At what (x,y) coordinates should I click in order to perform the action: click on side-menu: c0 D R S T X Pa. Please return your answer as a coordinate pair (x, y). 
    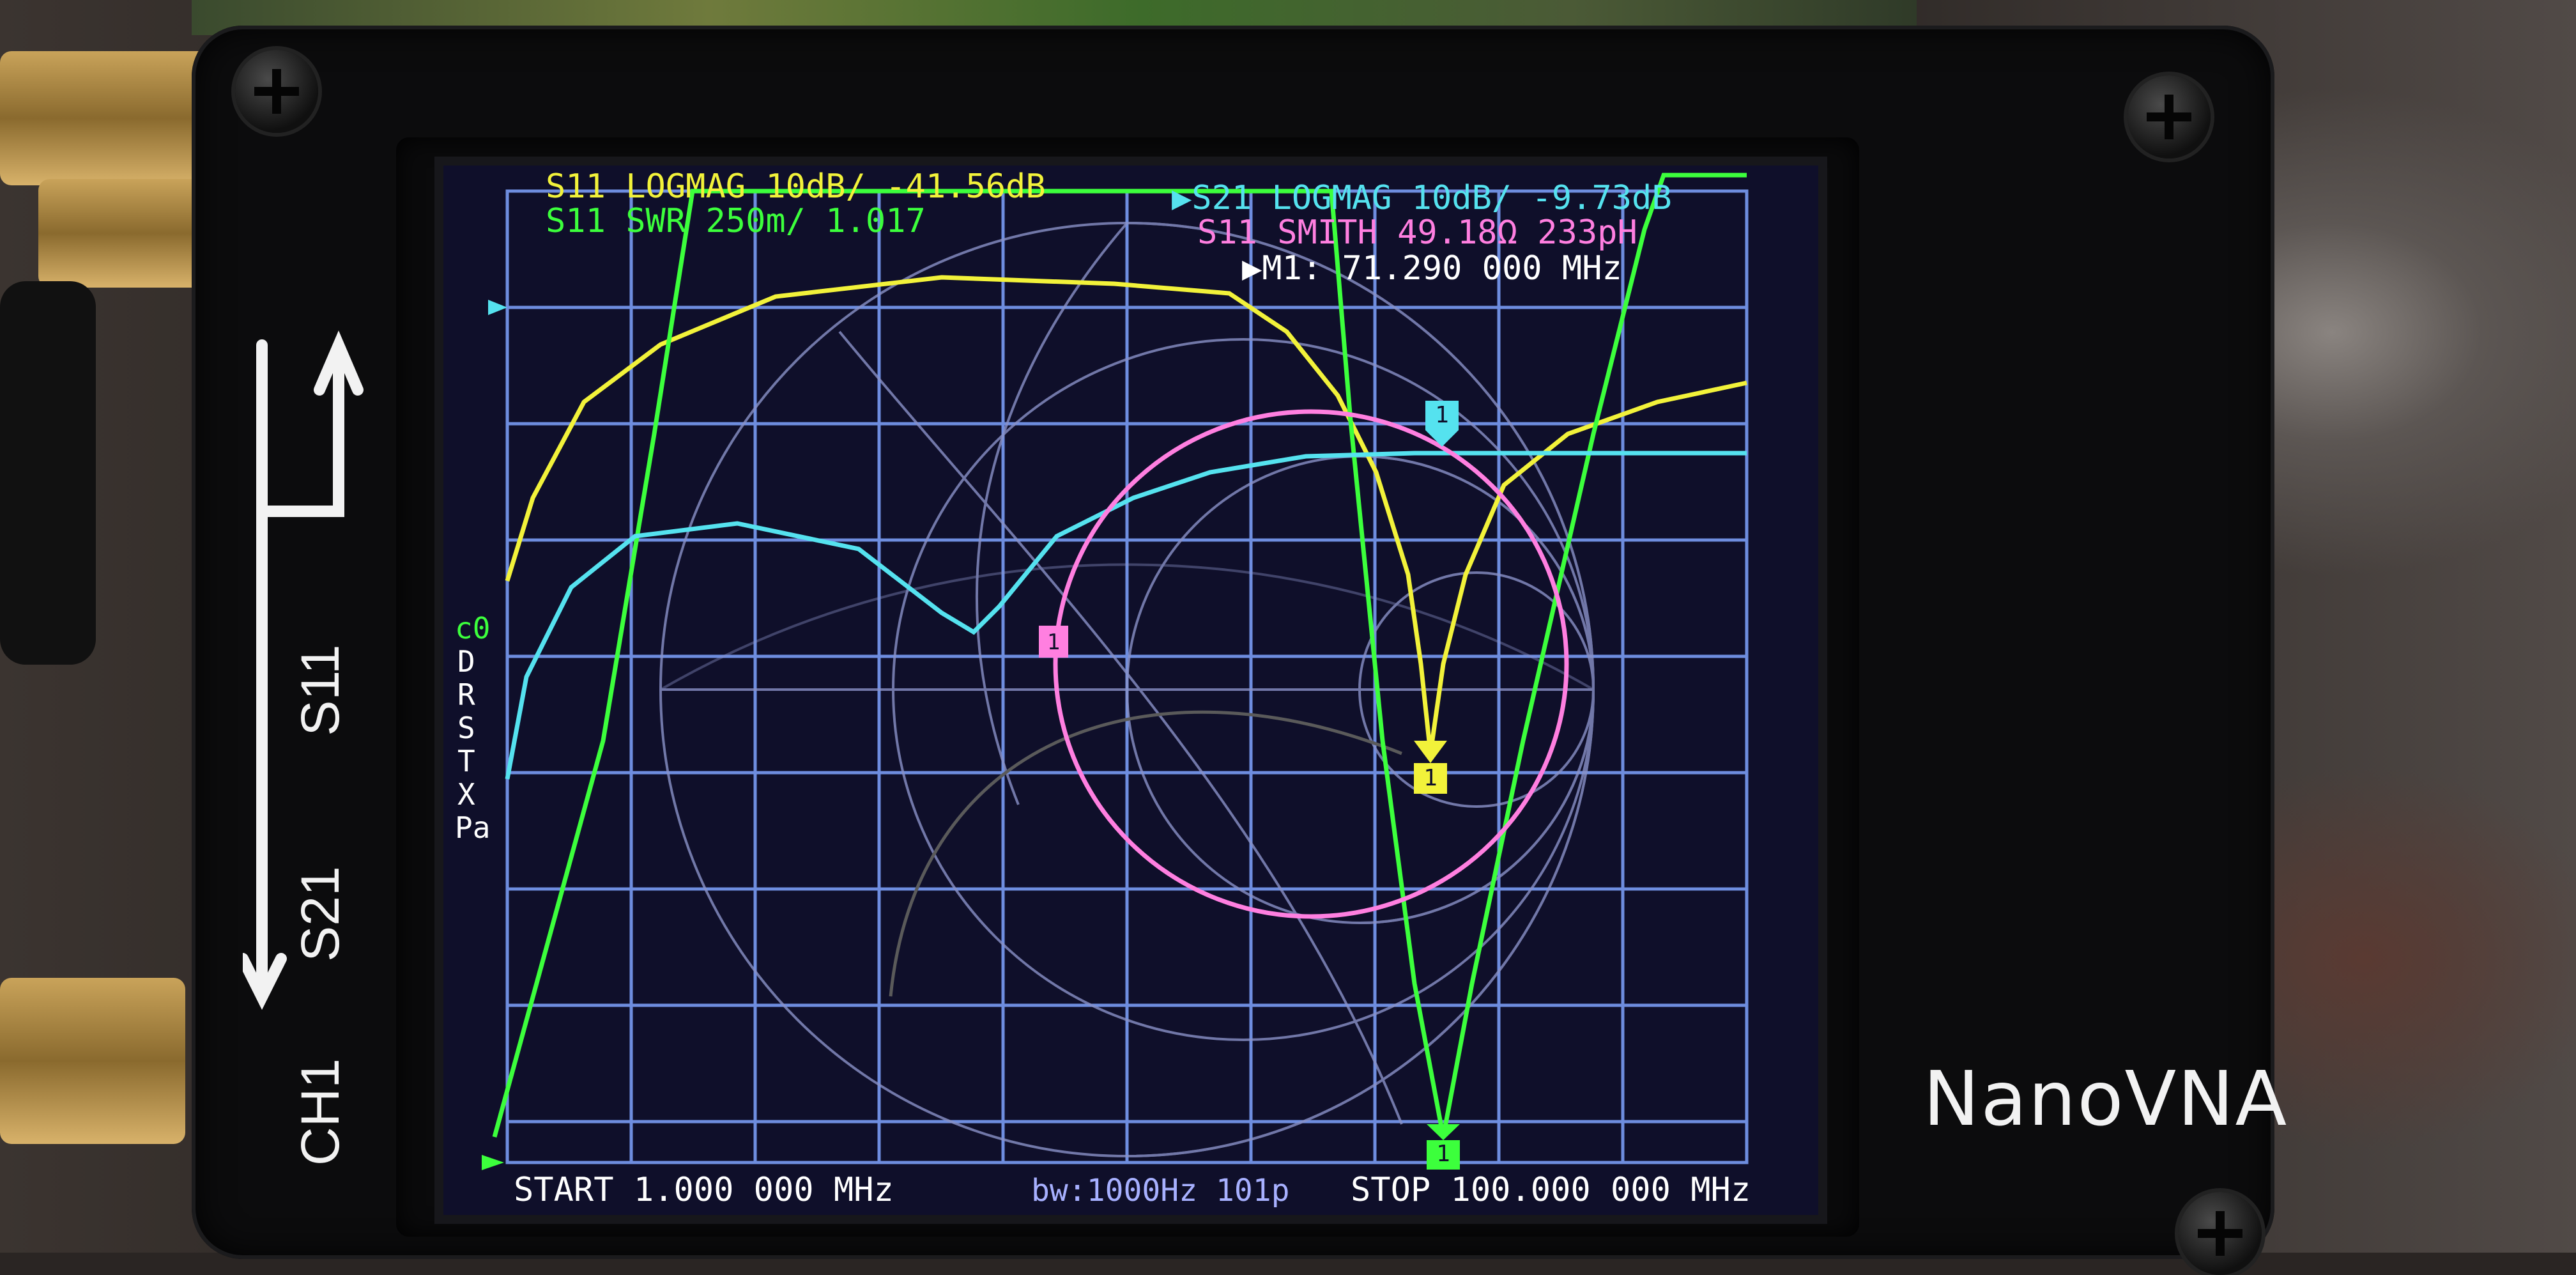
    Looking at the image, I should click on (472, 728).